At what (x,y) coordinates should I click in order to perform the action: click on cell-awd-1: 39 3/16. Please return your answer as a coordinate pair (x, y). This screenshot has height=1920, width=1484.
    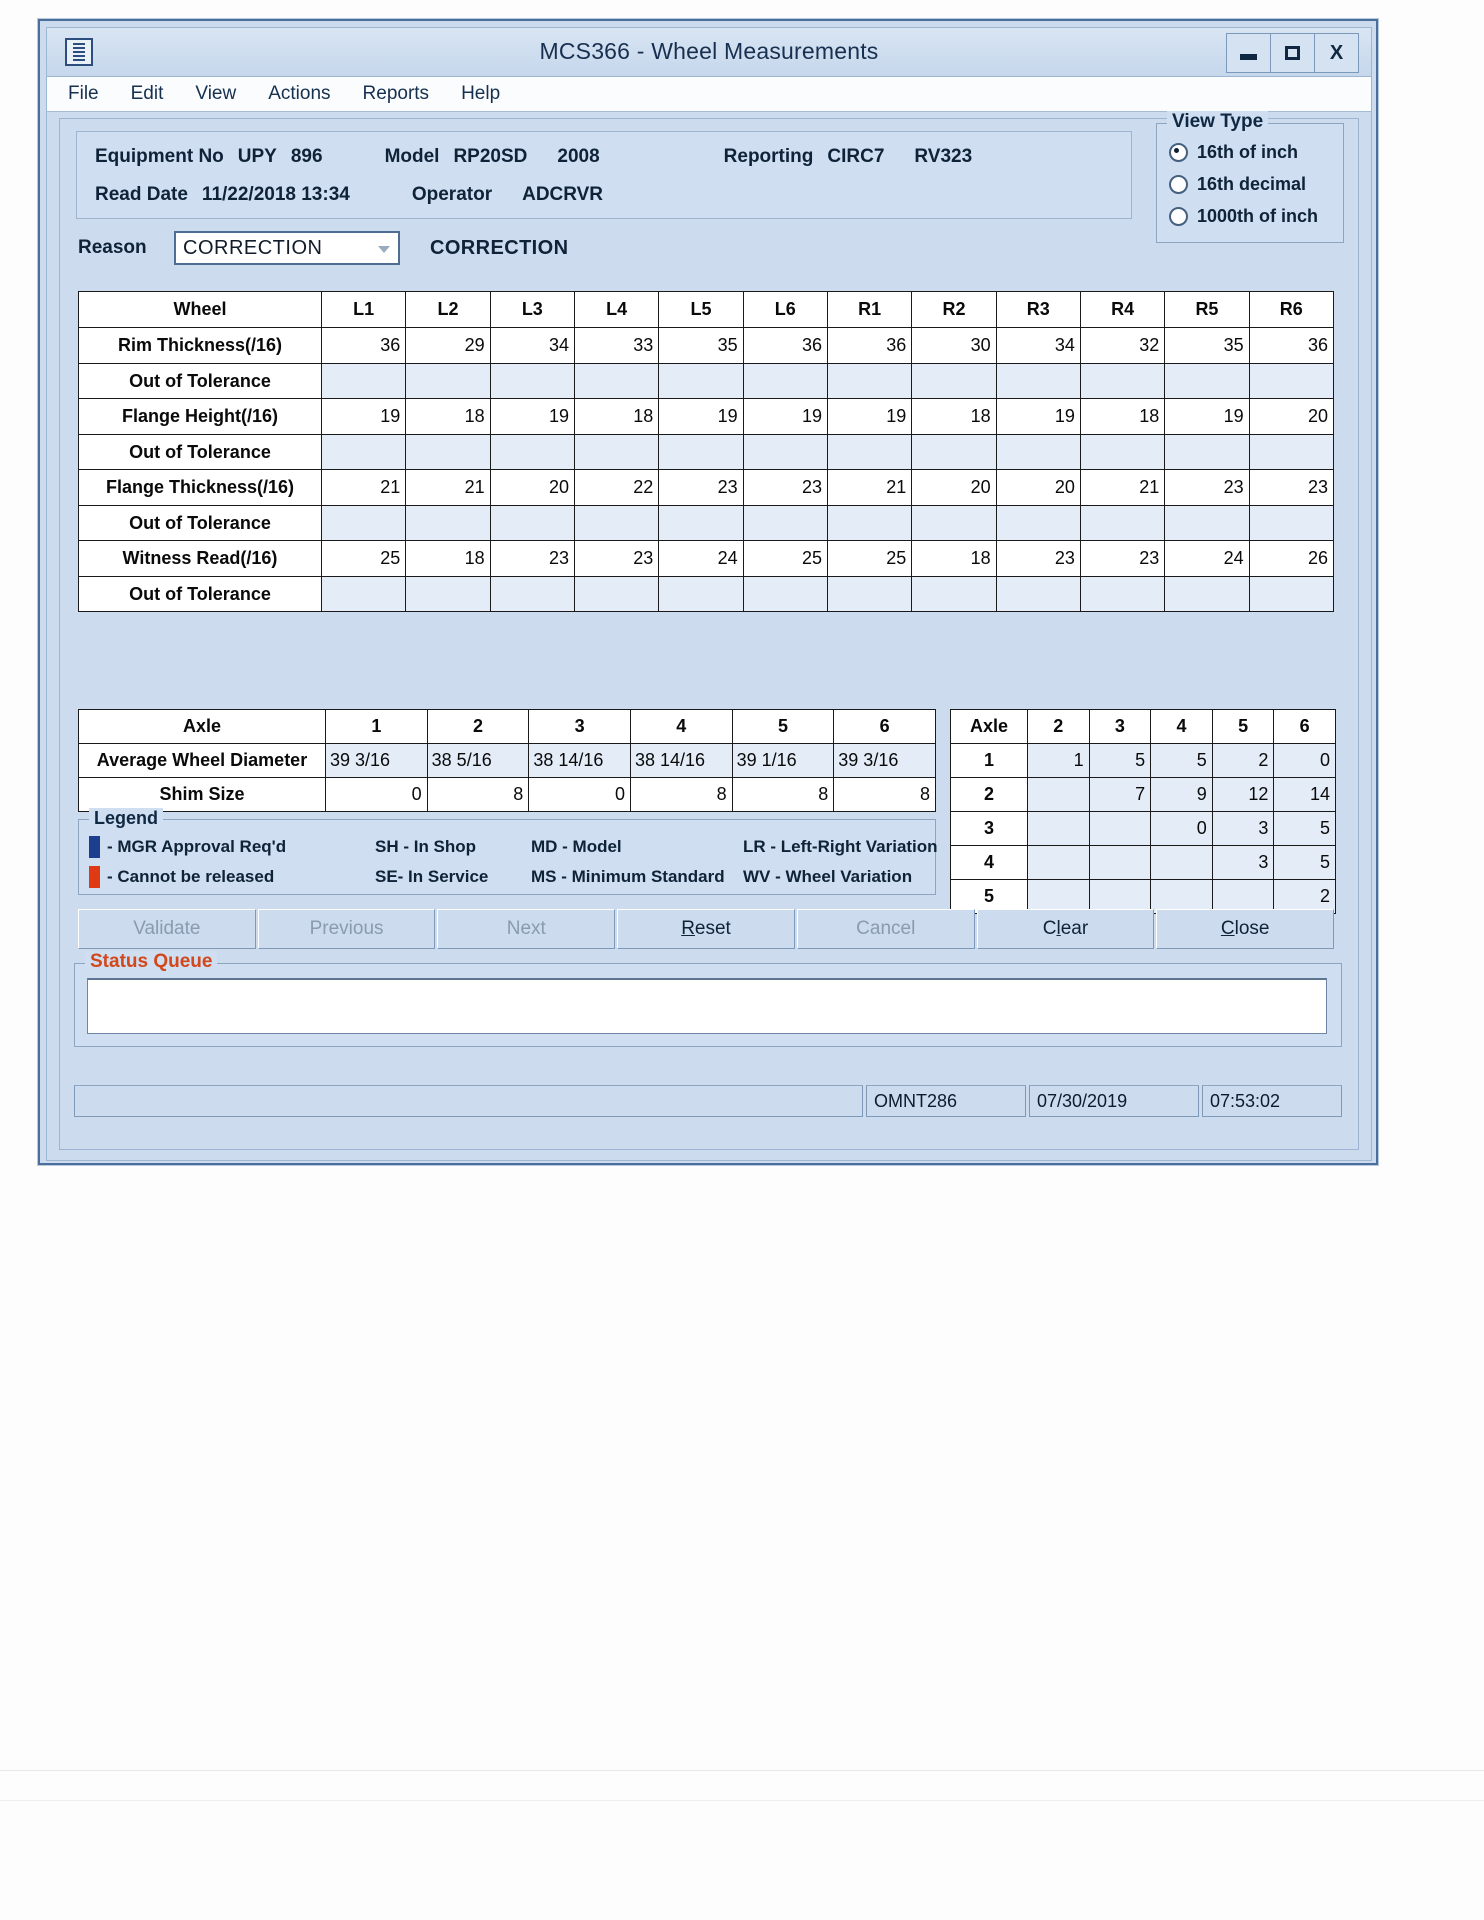
    Looking at the image, I should click on (376, 760).